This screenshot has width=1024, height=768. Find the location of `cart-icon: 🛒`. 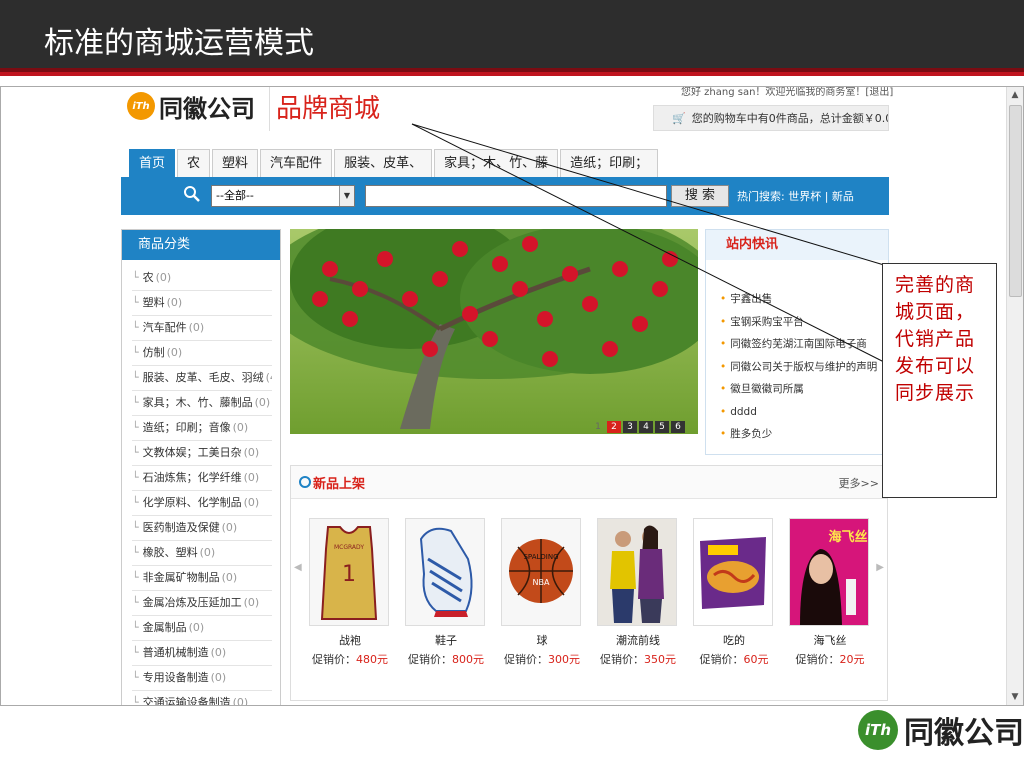

cart-icon: 🛒 is located at coordinates (679, 118).